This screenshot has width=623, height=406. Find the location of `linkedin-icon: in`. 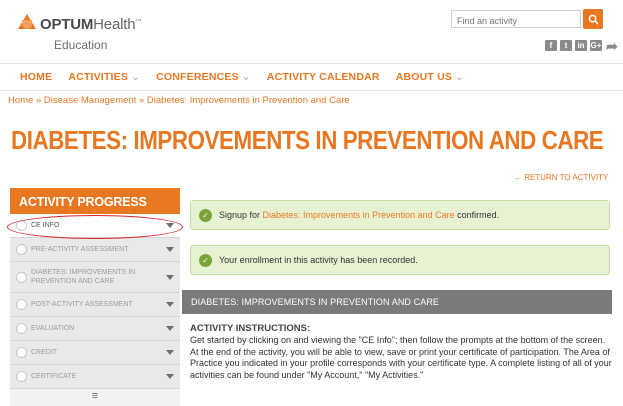

linkedin-icon: in is located at coordinates (581, 45).